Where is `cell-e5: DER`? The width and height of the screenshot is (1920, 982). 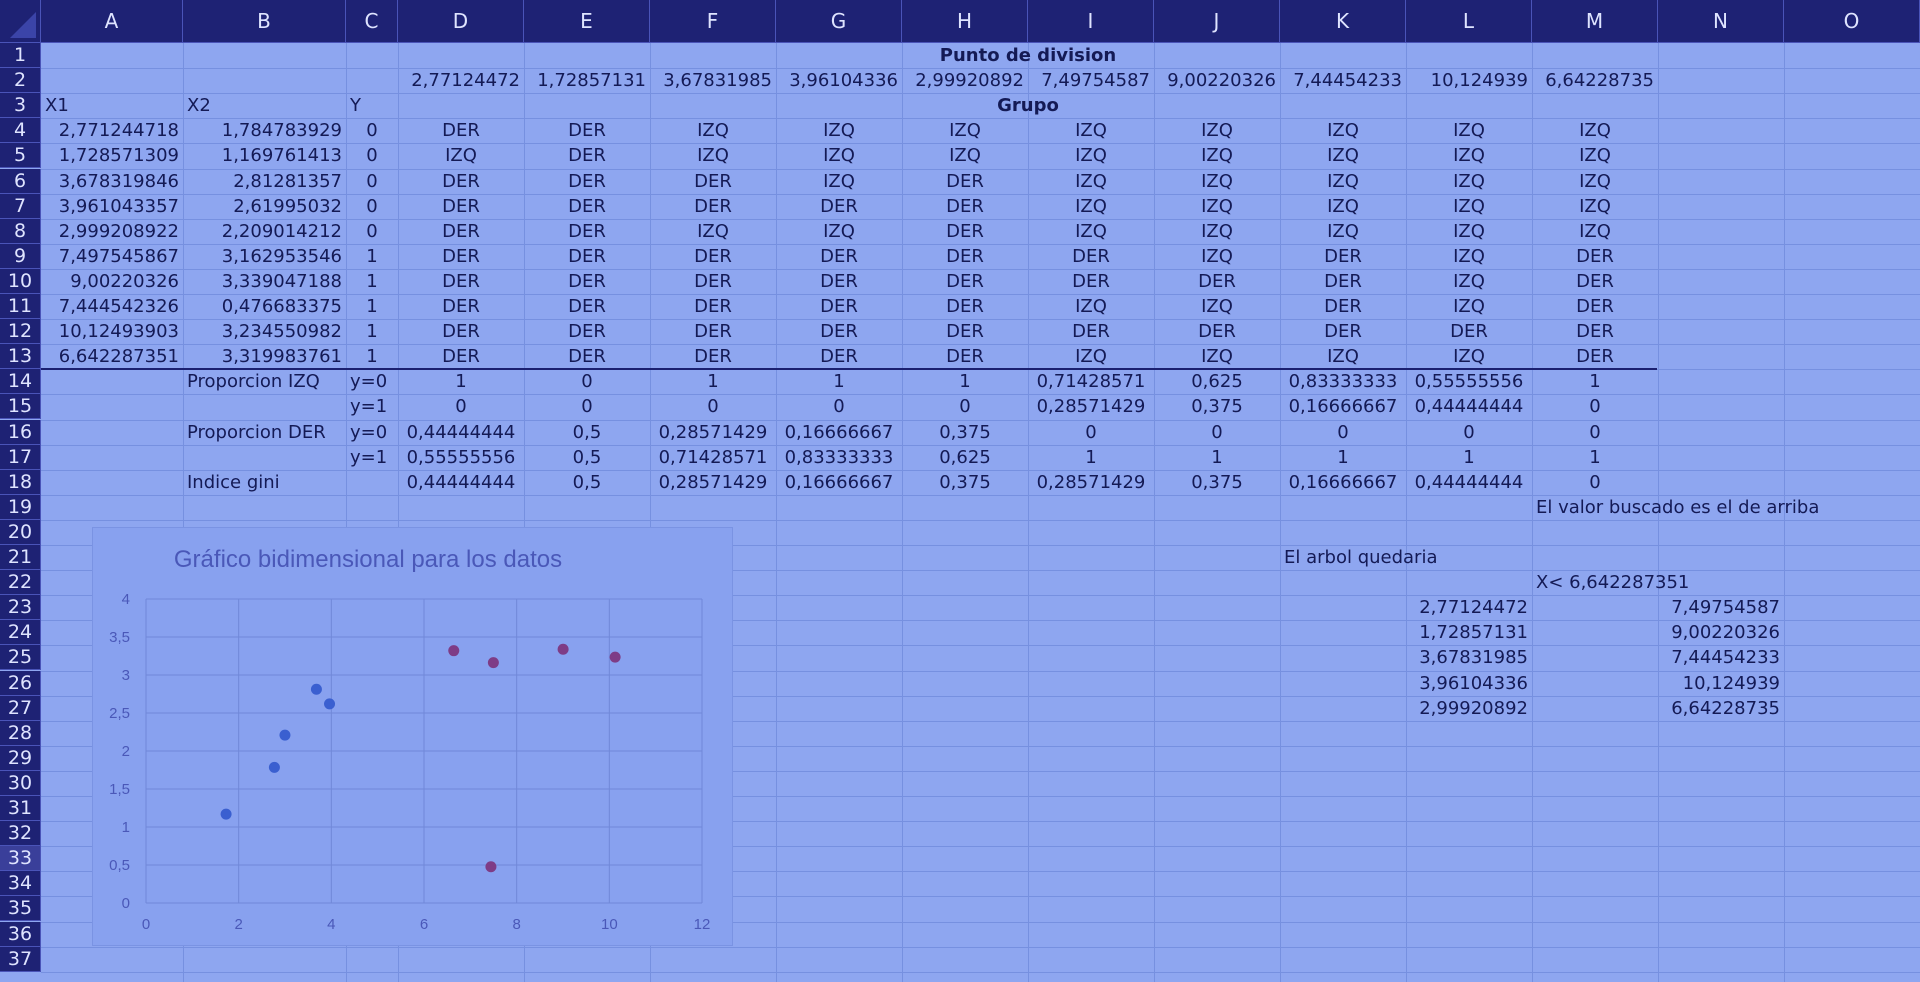 cell-e5: DER is located at coordinates (587, 155).